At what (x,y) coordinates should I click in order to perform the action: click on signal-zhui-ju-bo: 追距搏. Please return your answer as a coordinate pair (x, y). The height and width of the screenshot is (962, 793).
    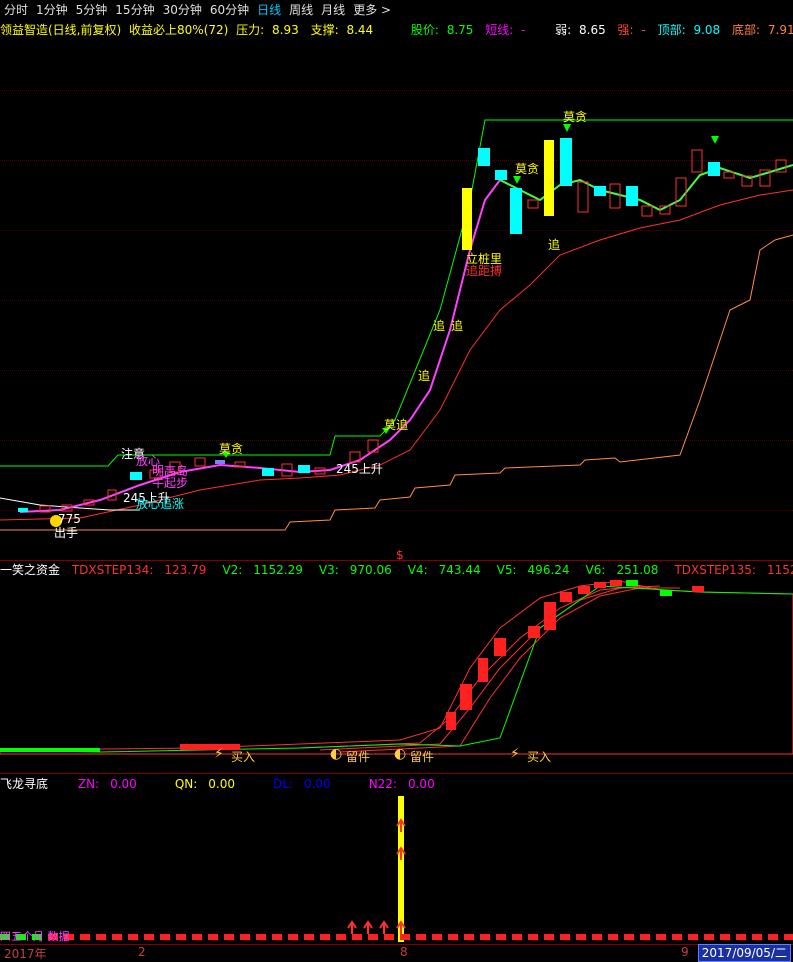
    Looking at the image, I should click on (484, 271).